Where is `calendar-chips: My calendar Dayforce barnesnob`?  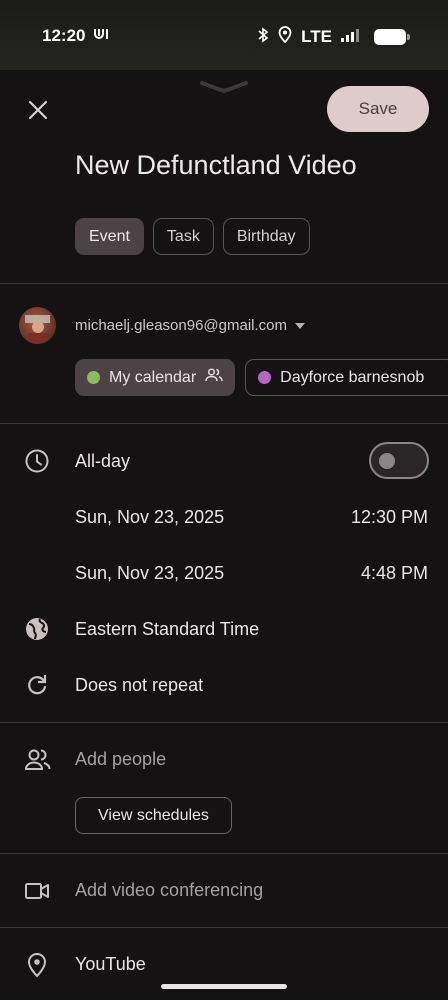
calendar-chips: My calendar Dayforce barnesnob is located at coordinates (261, 377).